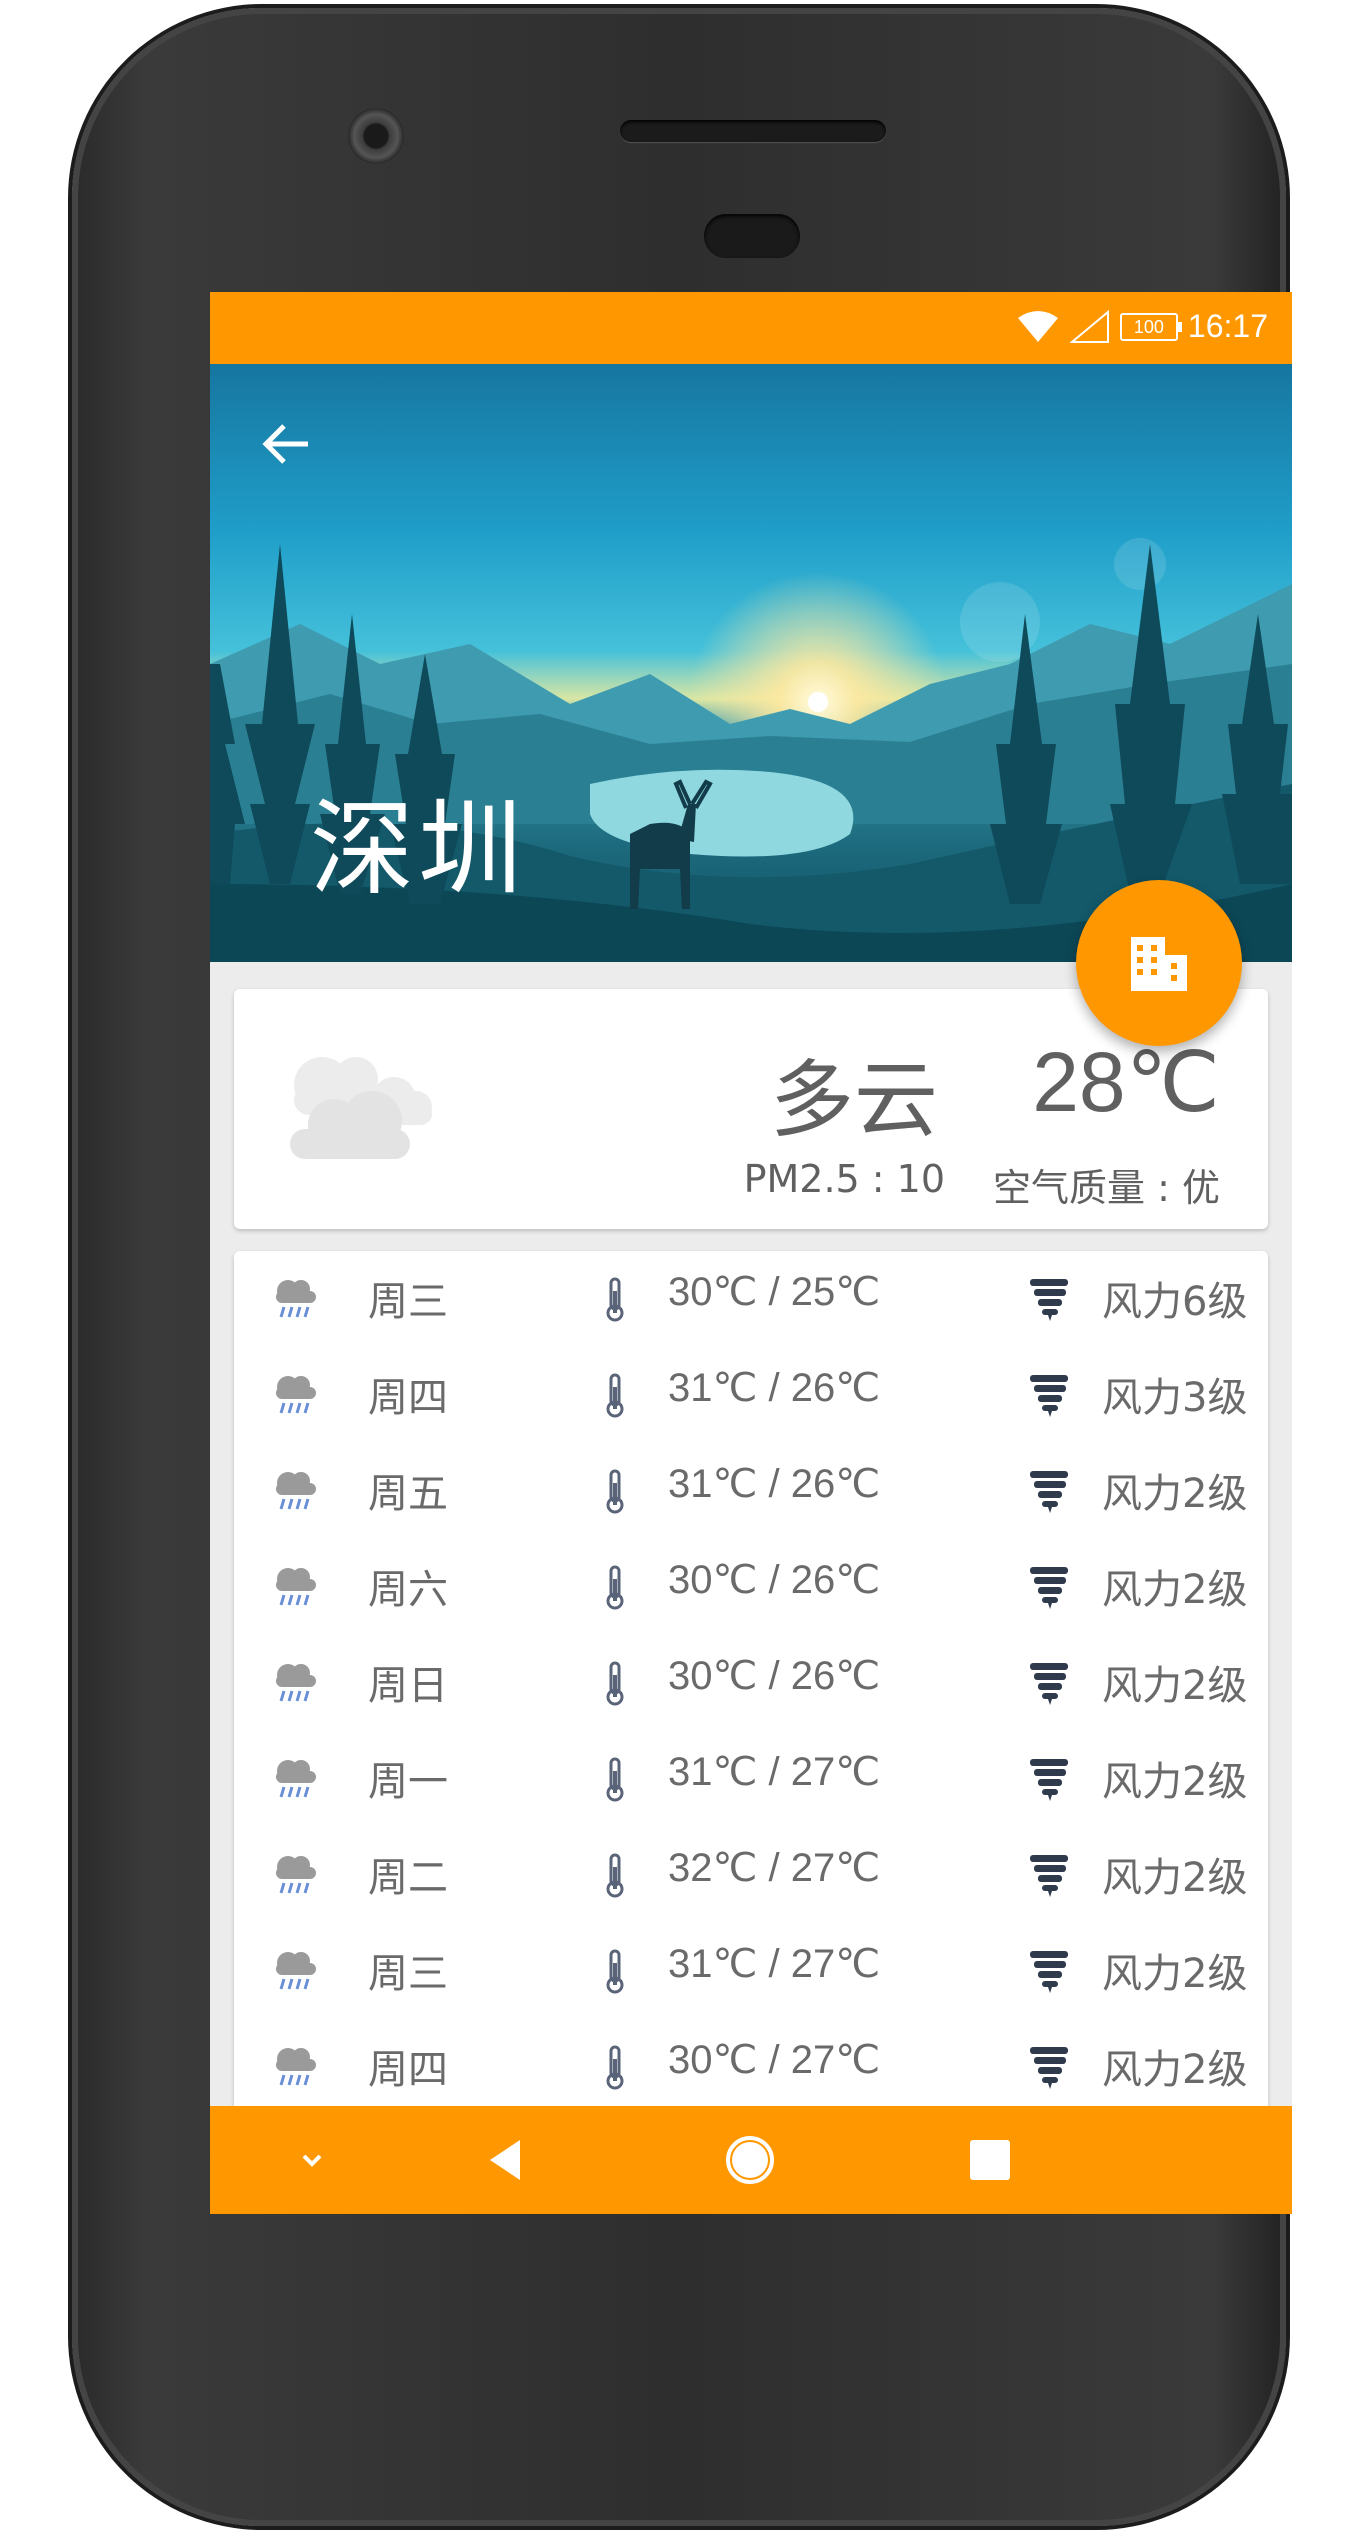  What do you see at coordinates (508, 2160) in the screenshot?
I see `back-triangle-icon` at bounding box center [508, 2160].